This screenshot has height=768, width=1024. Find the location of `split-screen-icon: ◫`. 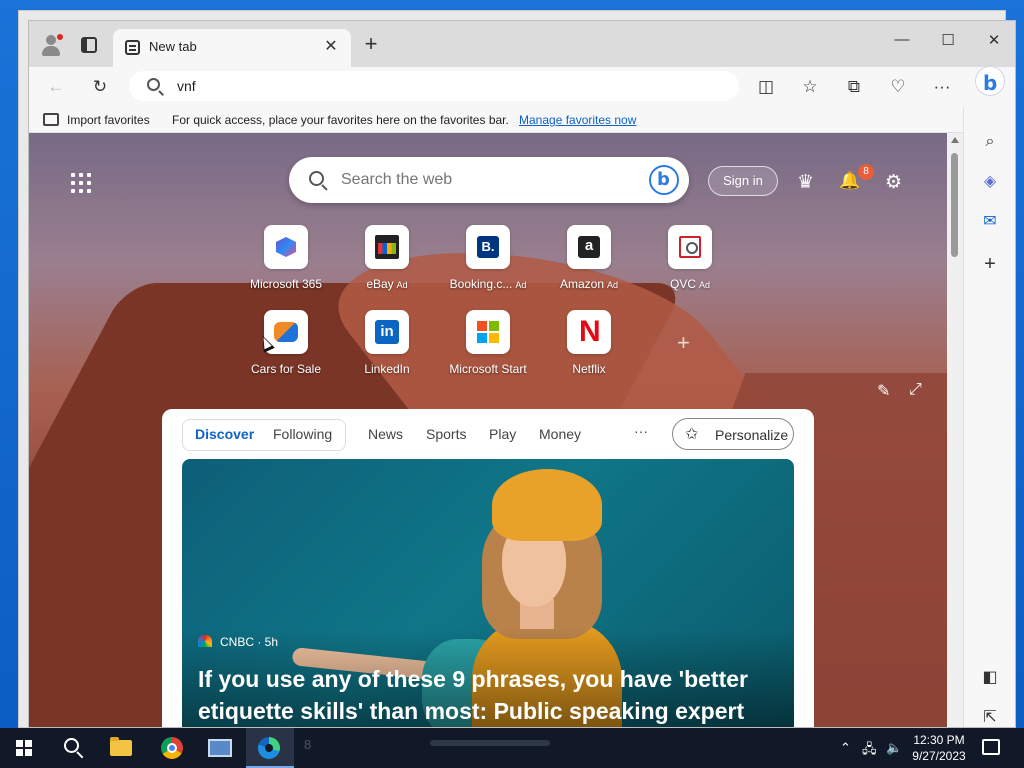

split-screen-icon: ◫ is located at coordinates (766, 87).